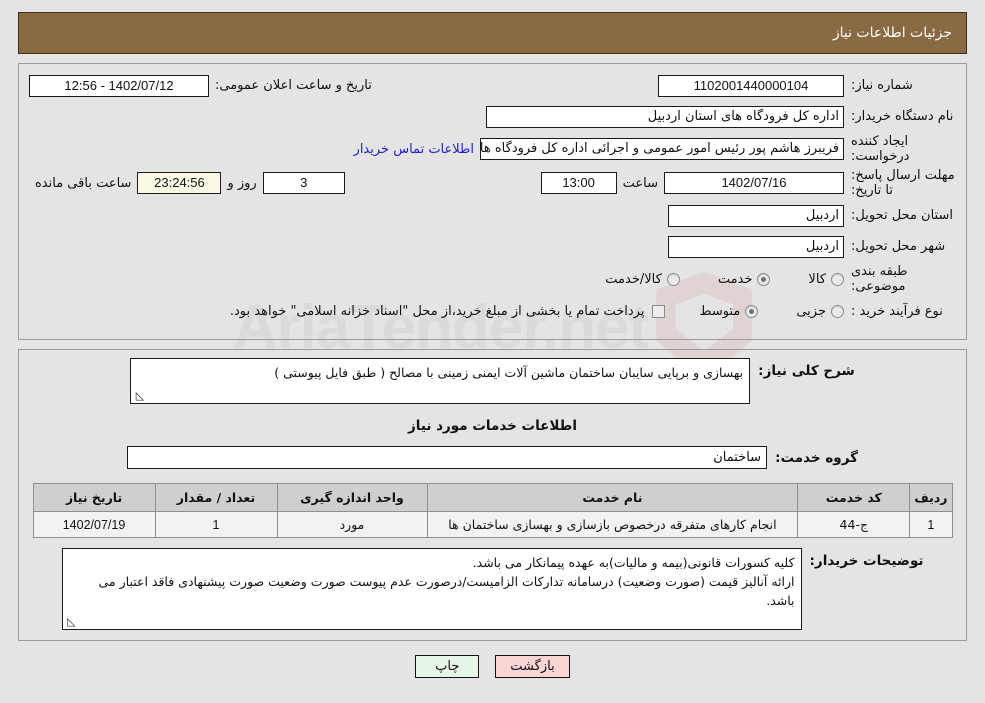 The height and width of the screenshot is (703, 985). I want to click on category-option-kala: کالا, so click(826, 279).